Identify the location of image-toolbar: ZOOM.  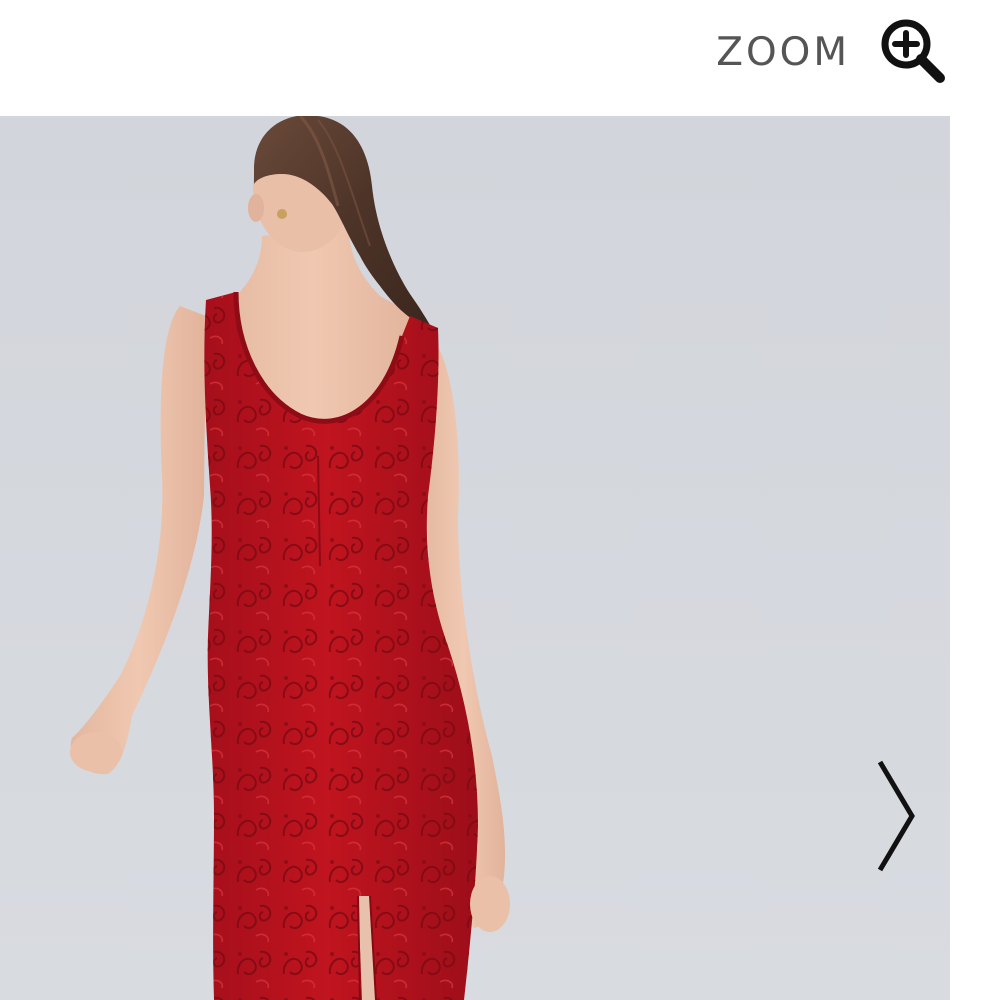
(500, 58).